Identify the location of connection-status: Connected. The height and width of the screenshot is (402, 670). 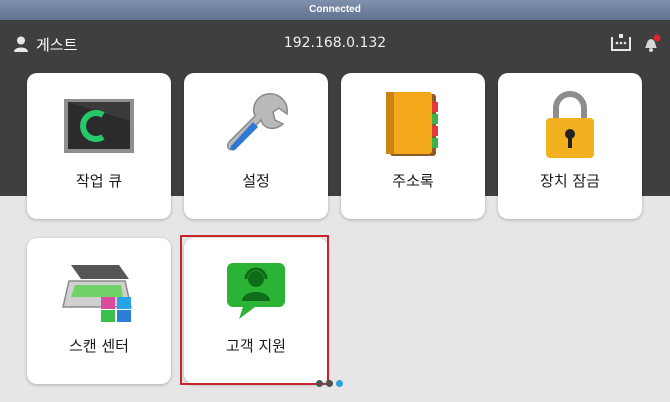
(335, 9).